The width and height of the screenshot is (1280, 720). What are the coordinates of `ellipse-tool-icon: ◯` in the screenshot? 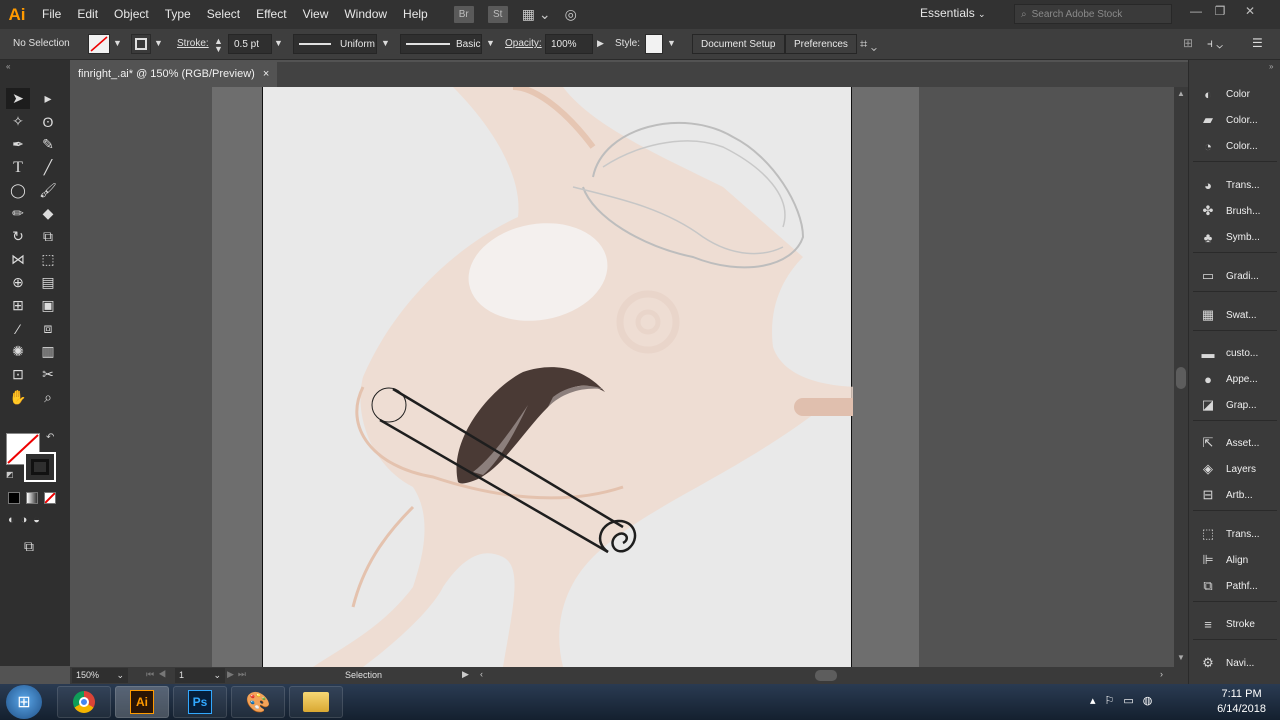 It's located at (18, 190).